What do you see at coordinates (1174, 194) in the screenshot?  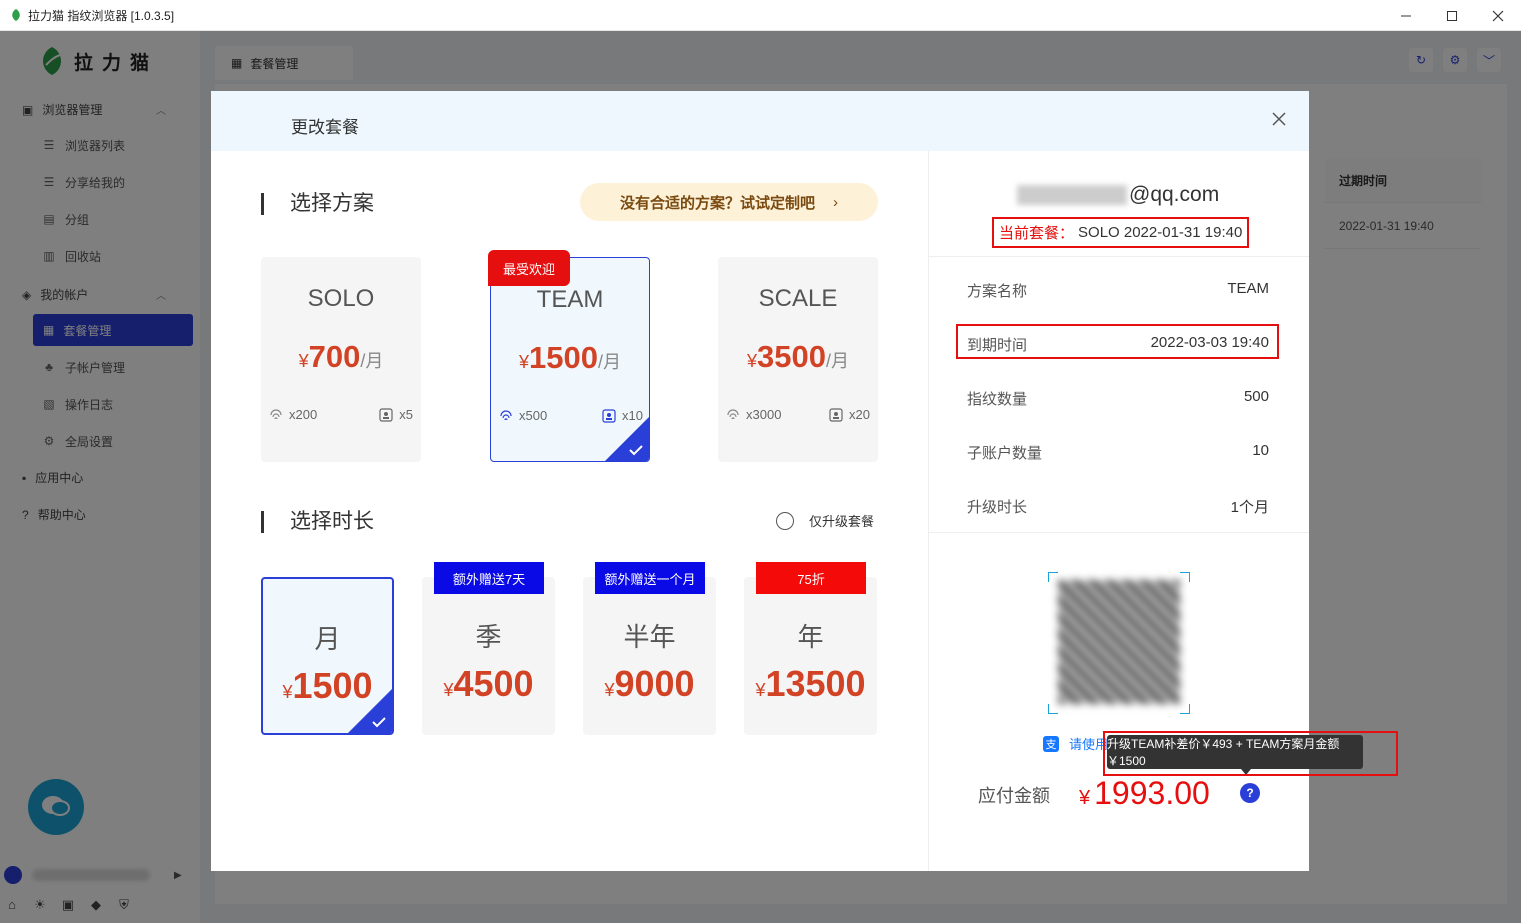 I see `email-domain: @qq.com` at bounding box center [1174, 194].